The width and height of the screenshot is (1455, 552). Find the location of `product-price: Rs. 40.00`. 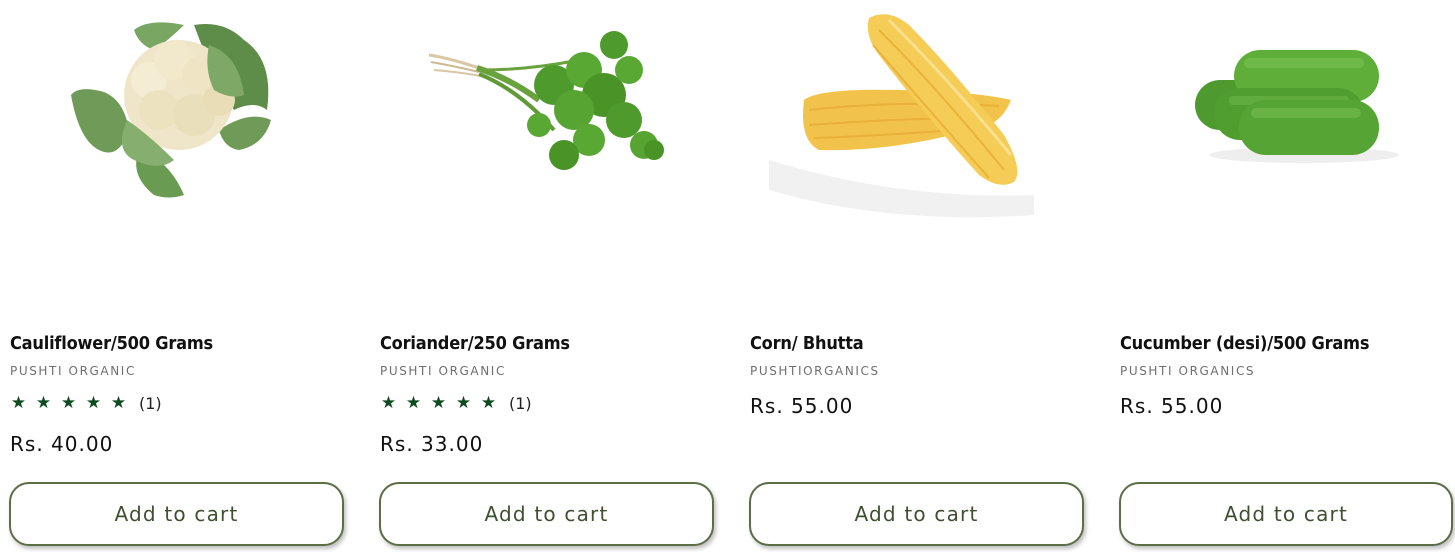

product-price: Rs. 40.00 is located at coordinates (62, 444).